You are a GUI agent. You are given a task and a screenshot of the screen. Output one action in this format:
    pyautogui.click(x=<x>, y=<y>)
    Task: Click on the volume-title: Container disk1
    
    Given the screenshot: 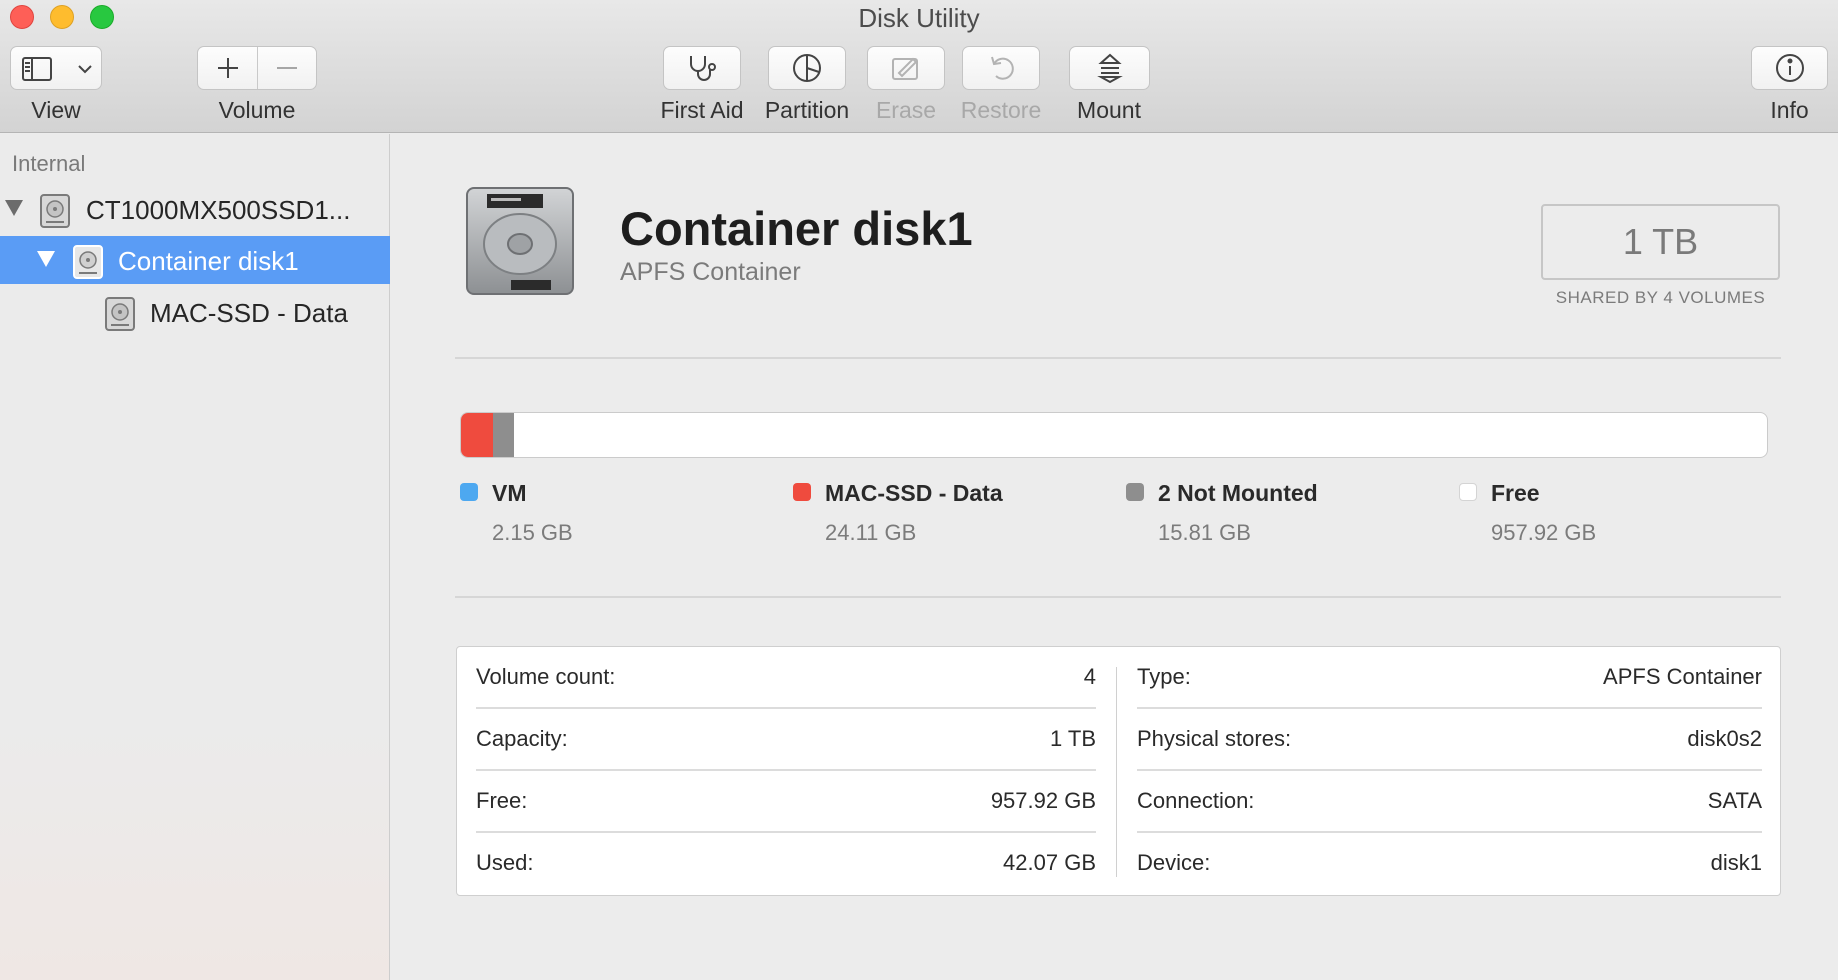 What is the action you would take?
    pyautogui.click(x=796, y=228)
    